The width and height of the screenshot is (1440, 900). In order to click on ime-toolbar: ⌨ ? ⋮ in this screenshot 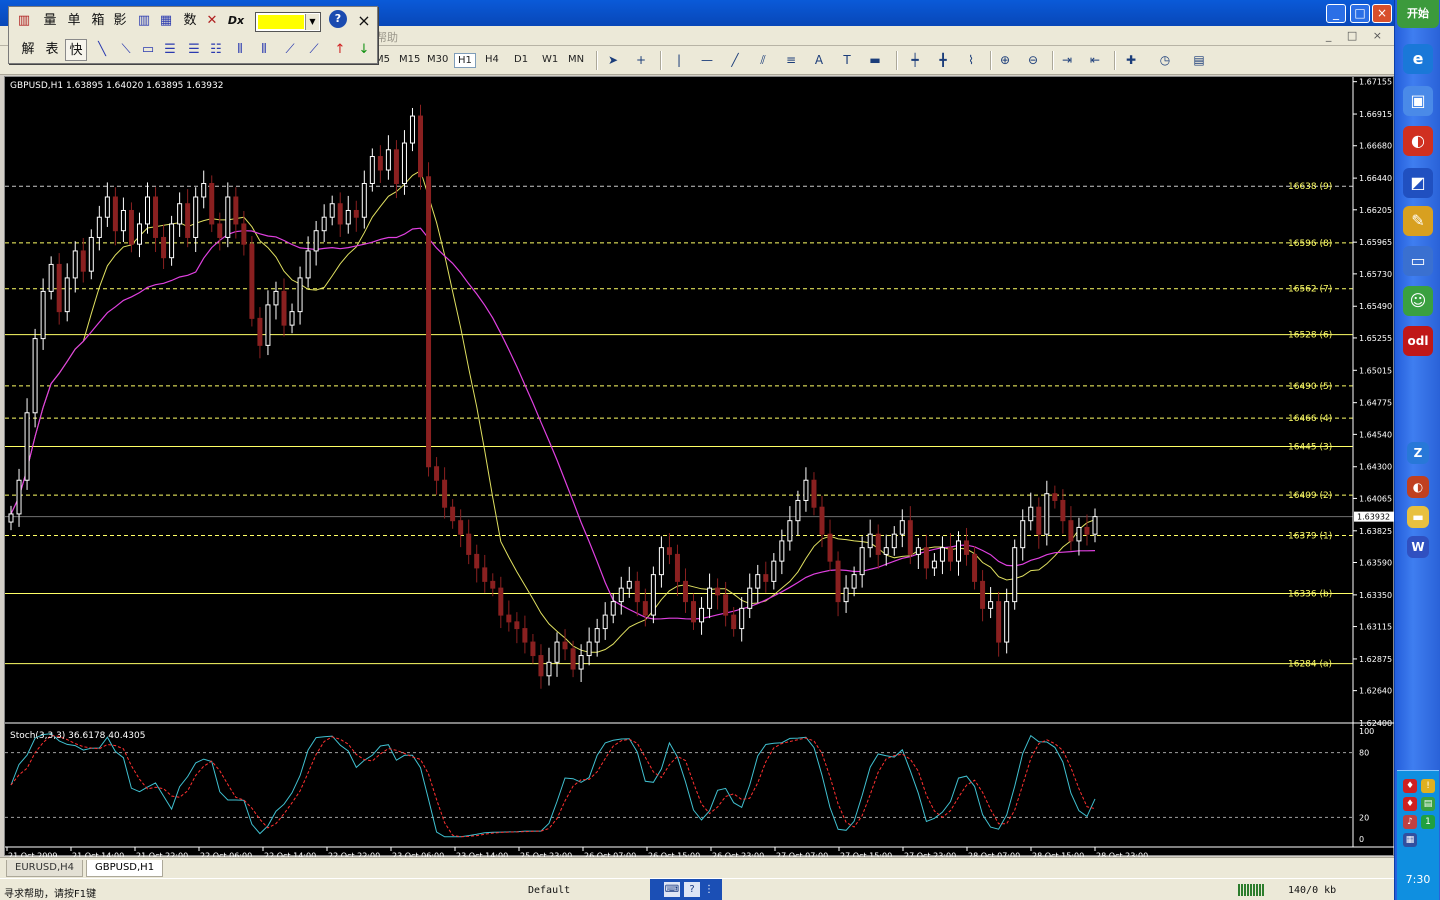, I will do `click(686, 889)`.